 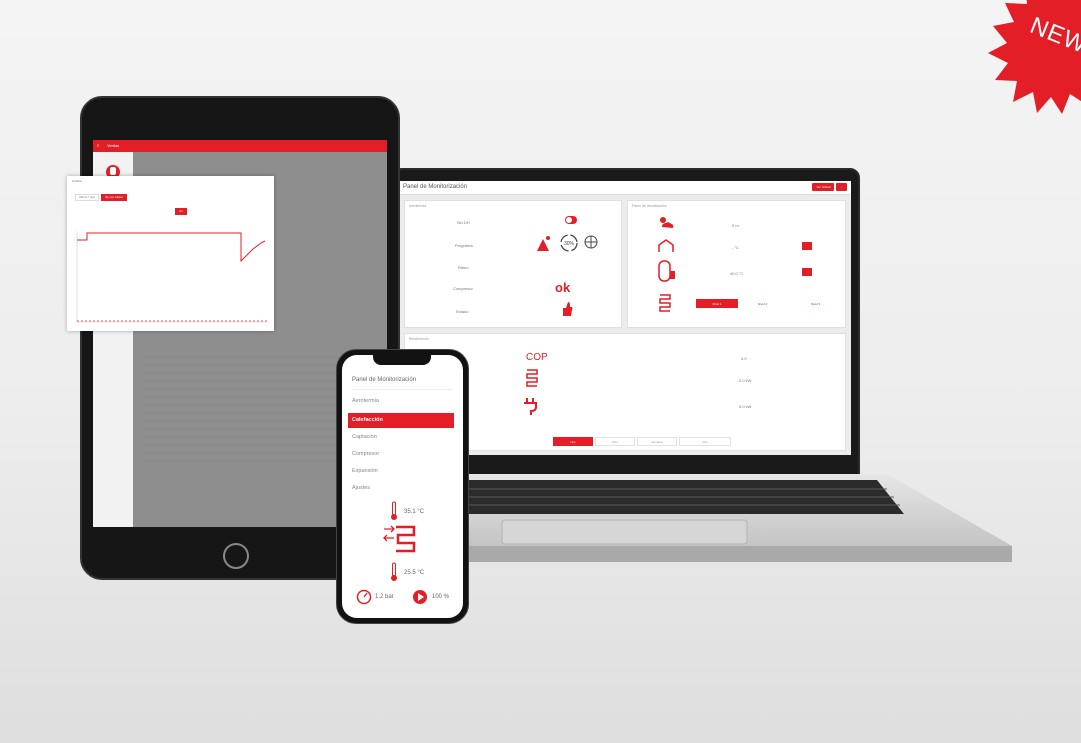 What do you see at coordinates (563, 287) in the screenshot?
I see `status-ok: ok` at bounding box center [563, 287].